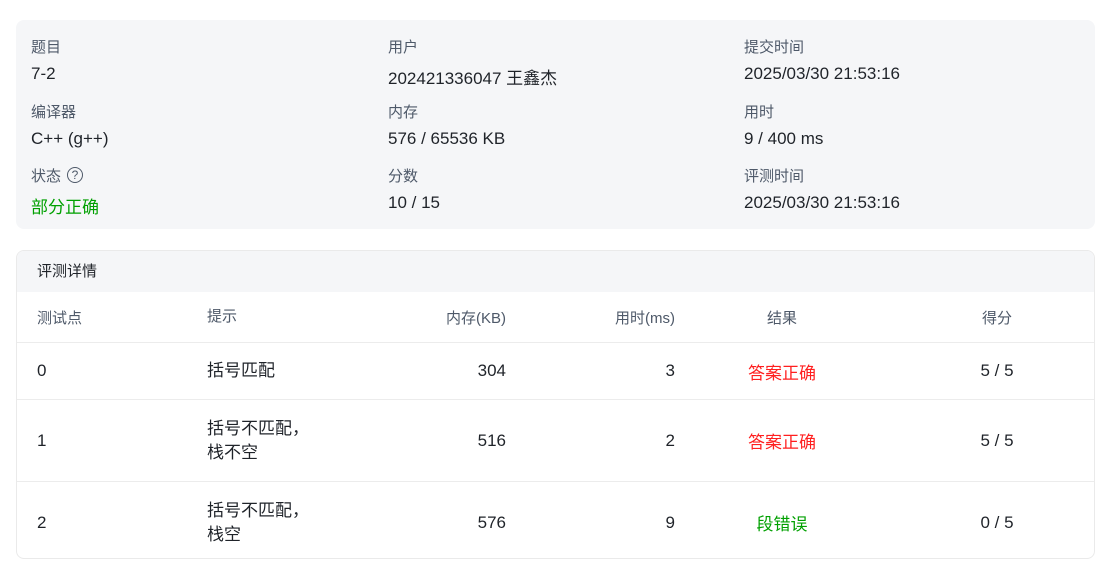 The height and width of the screenshot is (571, 1098). Describe the element at coordinates (555, 317) in the screenshot. I see `table-header: 测试点 提示 内存(KB) 用时(ms) 结果 得分` at that location.